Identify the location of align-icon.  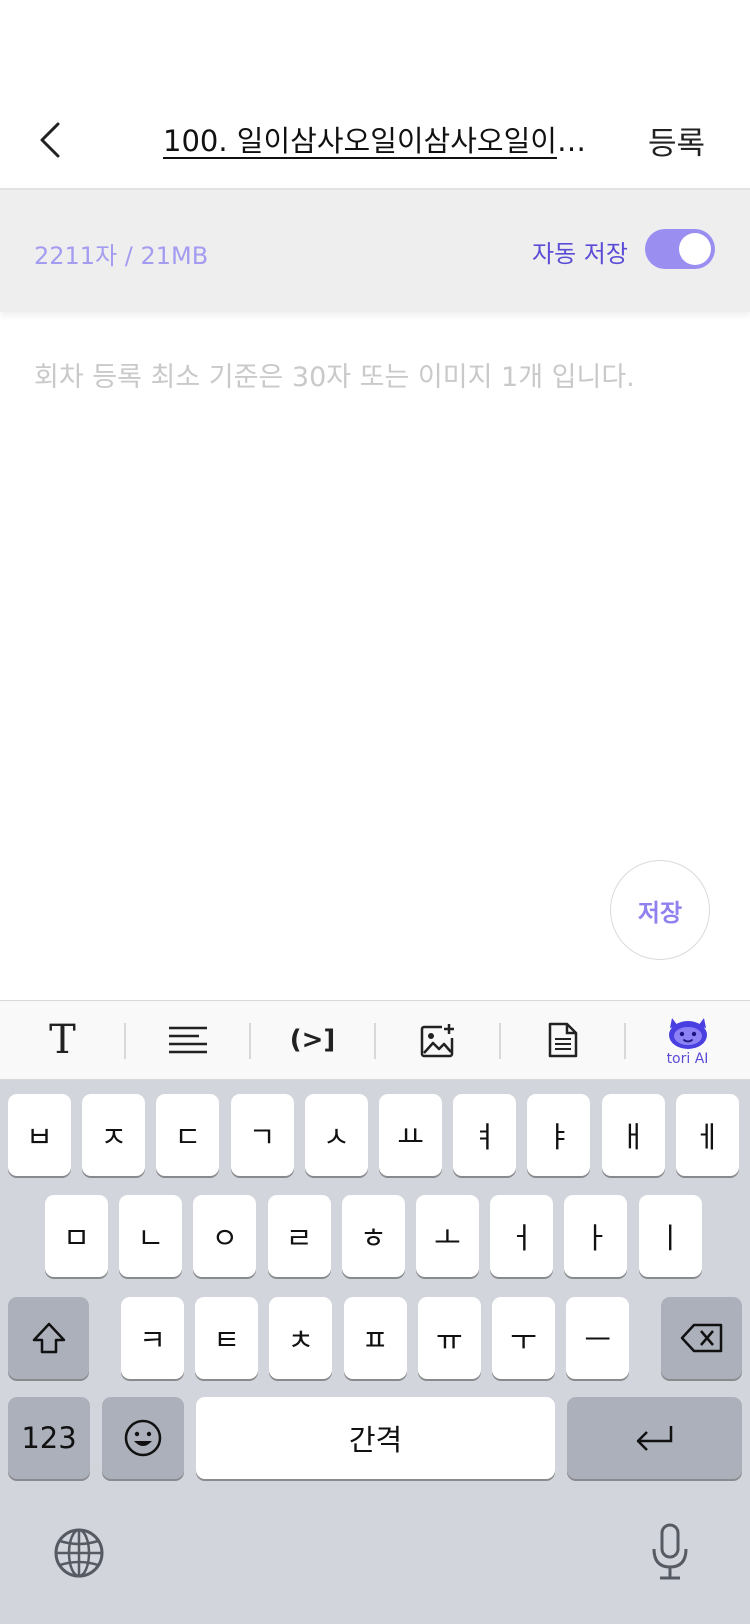
(187, 1040).